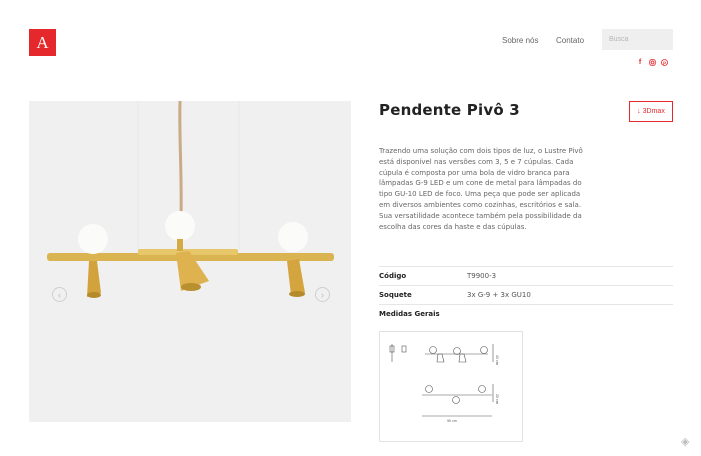  I want to click on spec-value: 3x G-9 + 3x GU10, so click(499, 295).